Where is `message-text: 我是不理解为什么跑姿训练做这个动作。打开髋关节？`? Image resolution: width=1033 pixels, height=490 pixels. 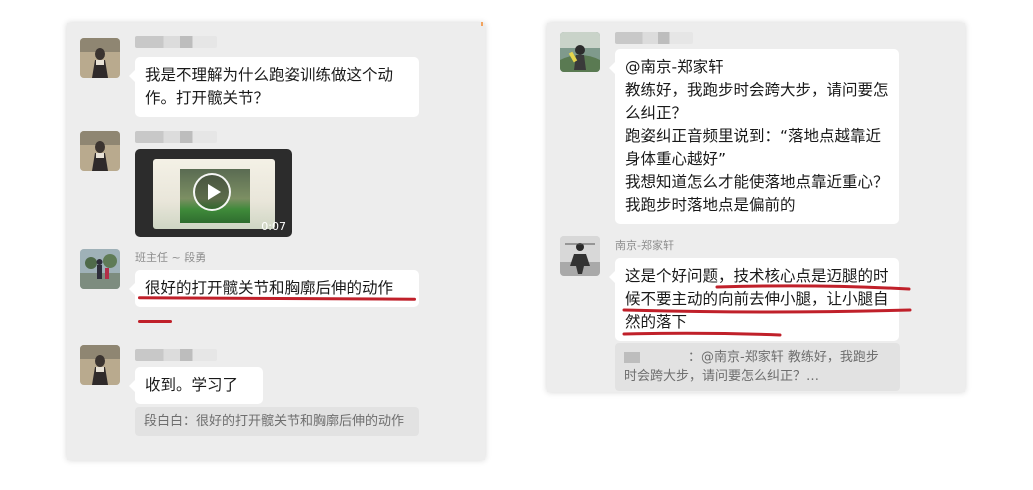 message-text: 我是不理解为什么跑姿训练做这个动作。打开髋关节？ is located at coordinates (269, 86).